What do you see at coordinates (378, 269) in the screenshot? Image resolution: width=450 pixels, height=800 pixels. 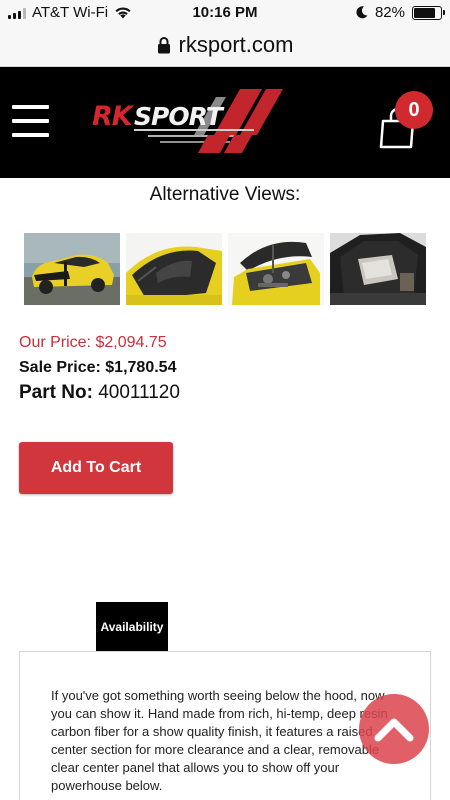 I see `thumbnail-clear-panel` at bounding box center [378, 269].